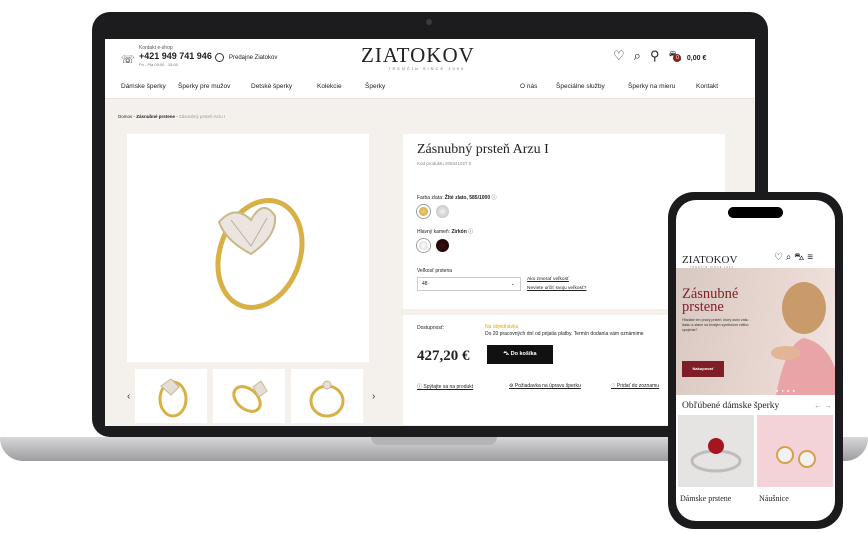  I want to click on size-select: 48 ⌄, so click(469, 284).